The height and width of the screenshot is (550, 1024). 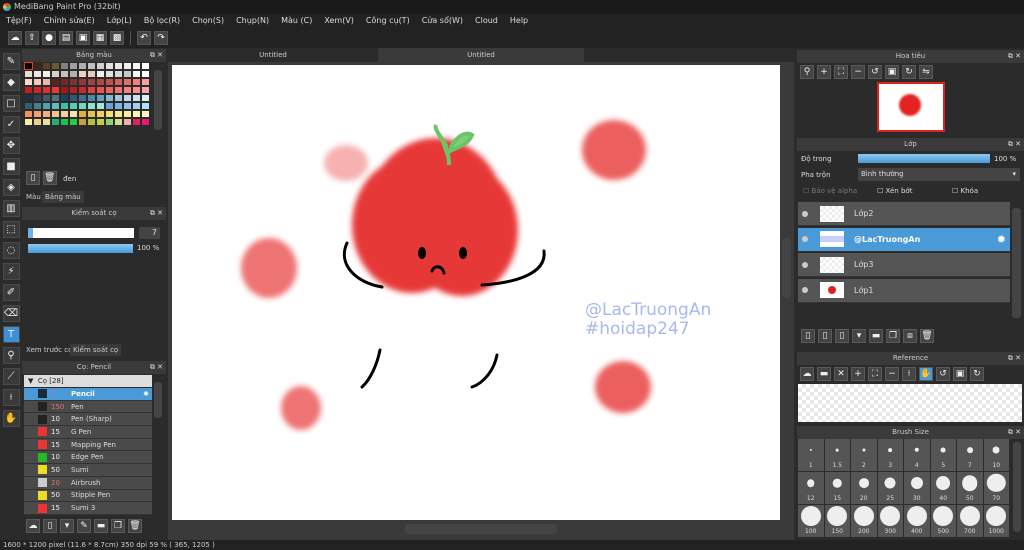 What do you see at coordinates (910, 403) in the screenshot?
I see `reference-view` at bounding box center [910, 403].